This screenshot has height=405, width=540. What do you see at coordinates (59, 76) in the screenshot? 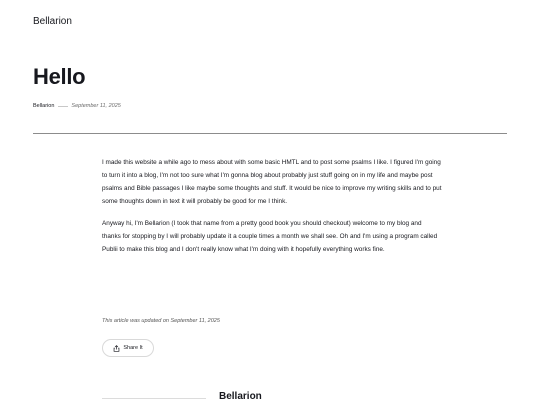
I see `post-title: Hello` at bounding box center [59, 76].